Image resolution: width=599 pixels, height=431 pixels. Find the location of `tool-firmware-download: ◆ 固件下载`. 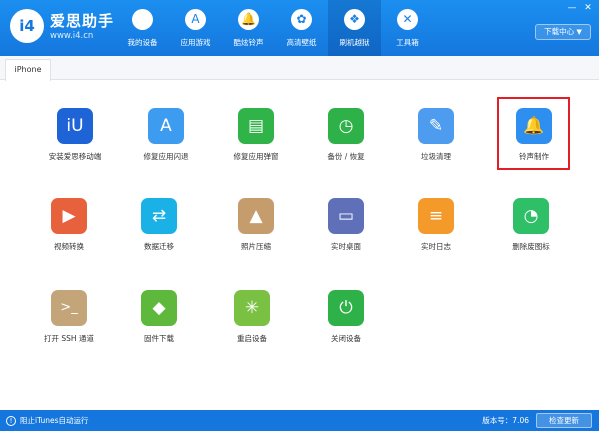

tool-firmware-download: ◆ 固件下载 is located at coordinates (159, 302).